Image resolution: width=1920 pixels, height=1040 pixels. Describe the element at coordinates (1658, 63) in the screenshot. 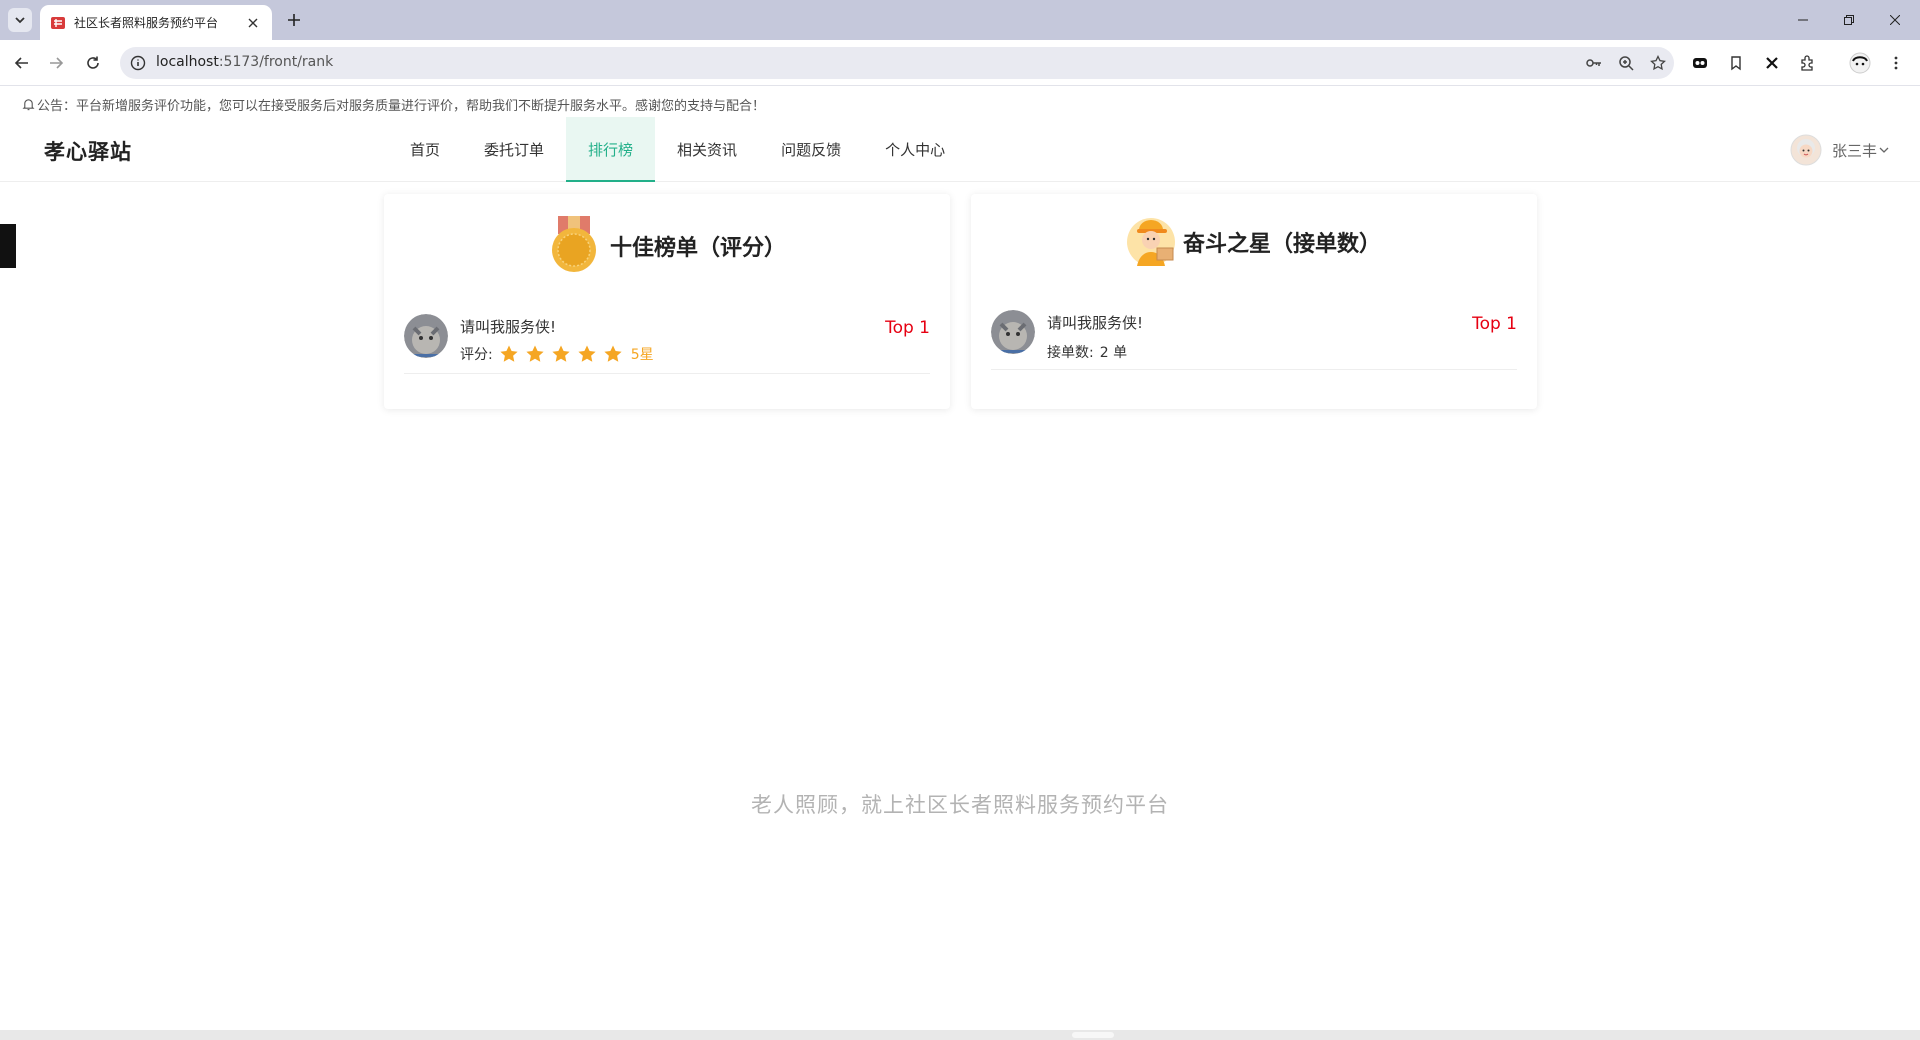

I see `bookmark-star-icon` at that location.